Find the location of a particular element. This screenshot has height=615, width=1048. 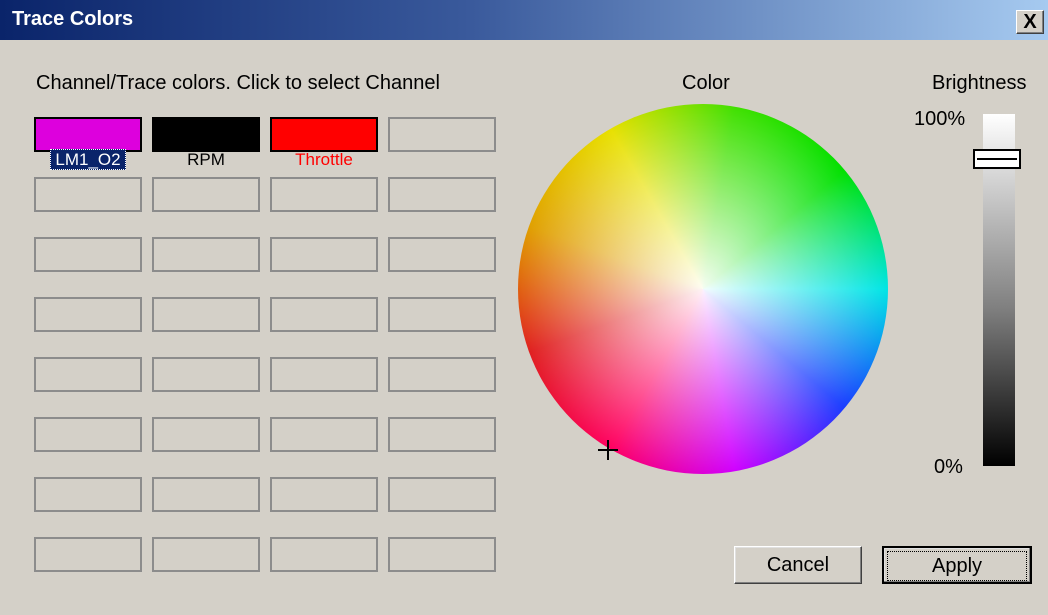

window-title: Trace Colors is located at coordinates (73, 19).